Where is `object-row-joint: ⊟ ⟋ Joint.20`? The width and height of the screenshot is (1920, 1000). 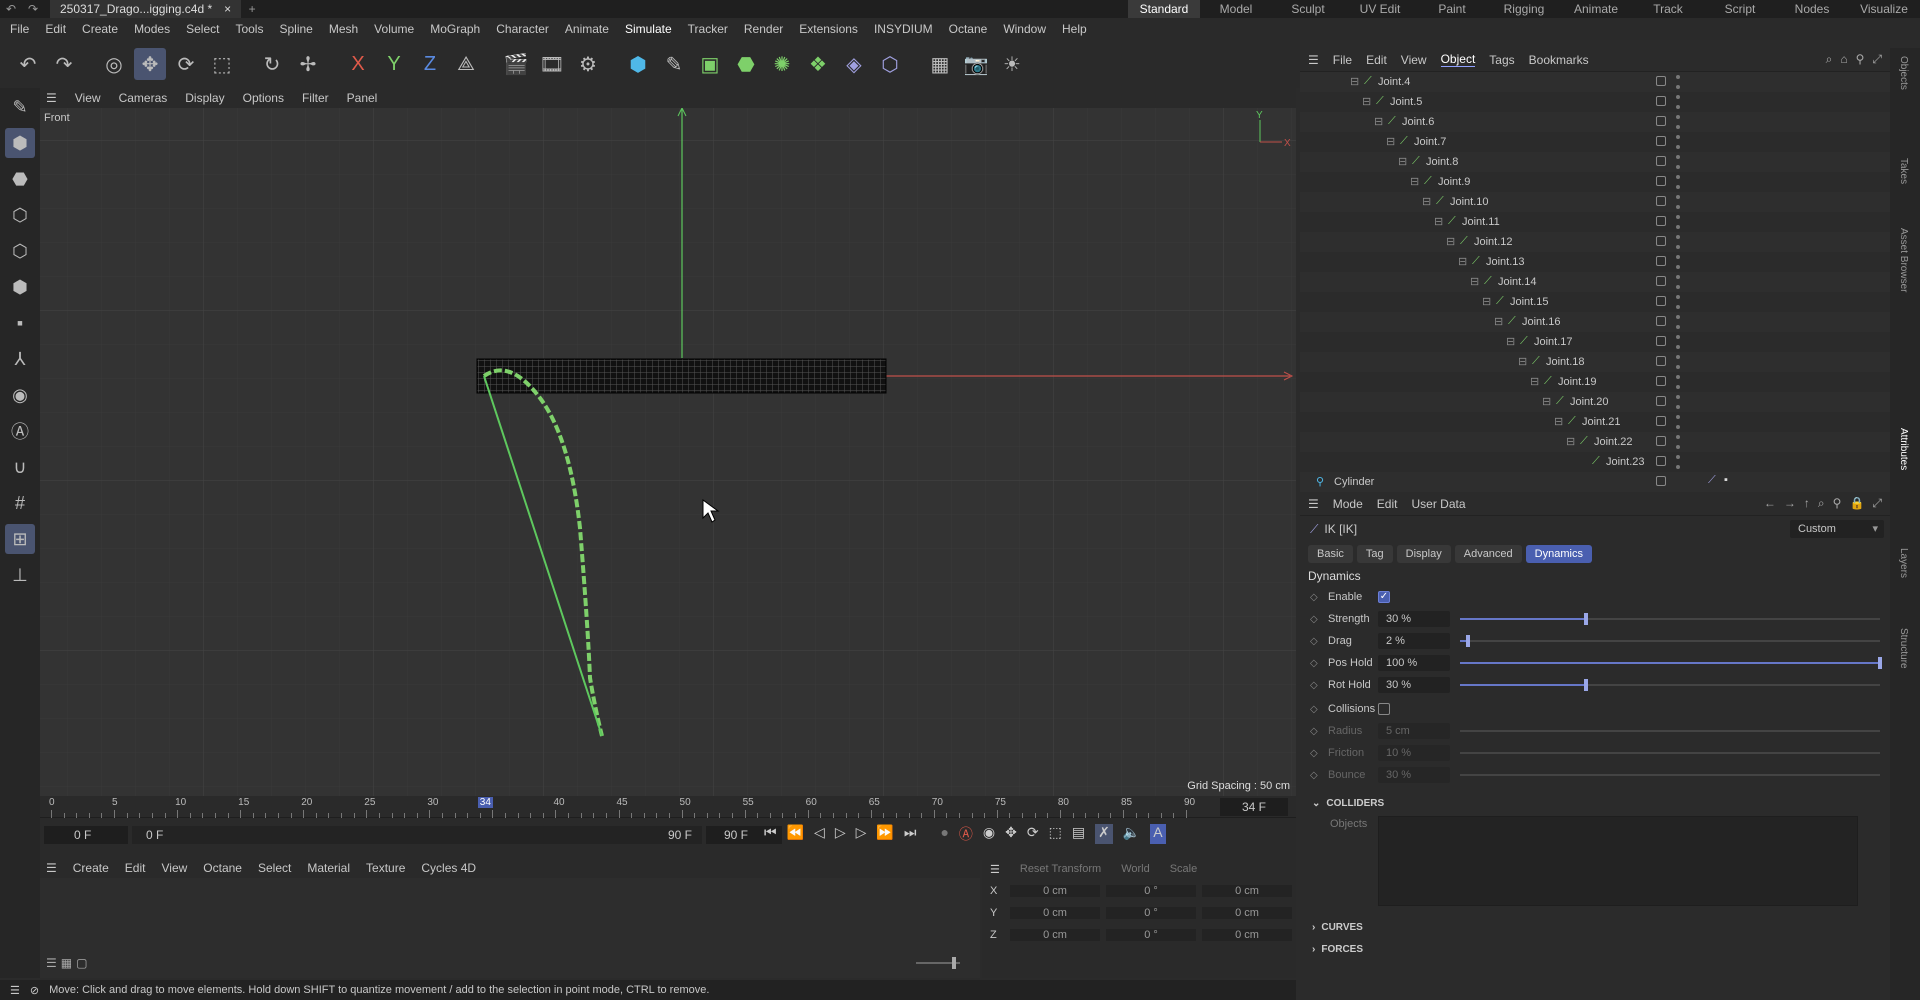 object-row-joint: ⊟ ⟋ Joint.20 is located at coordinates (1595, 402).